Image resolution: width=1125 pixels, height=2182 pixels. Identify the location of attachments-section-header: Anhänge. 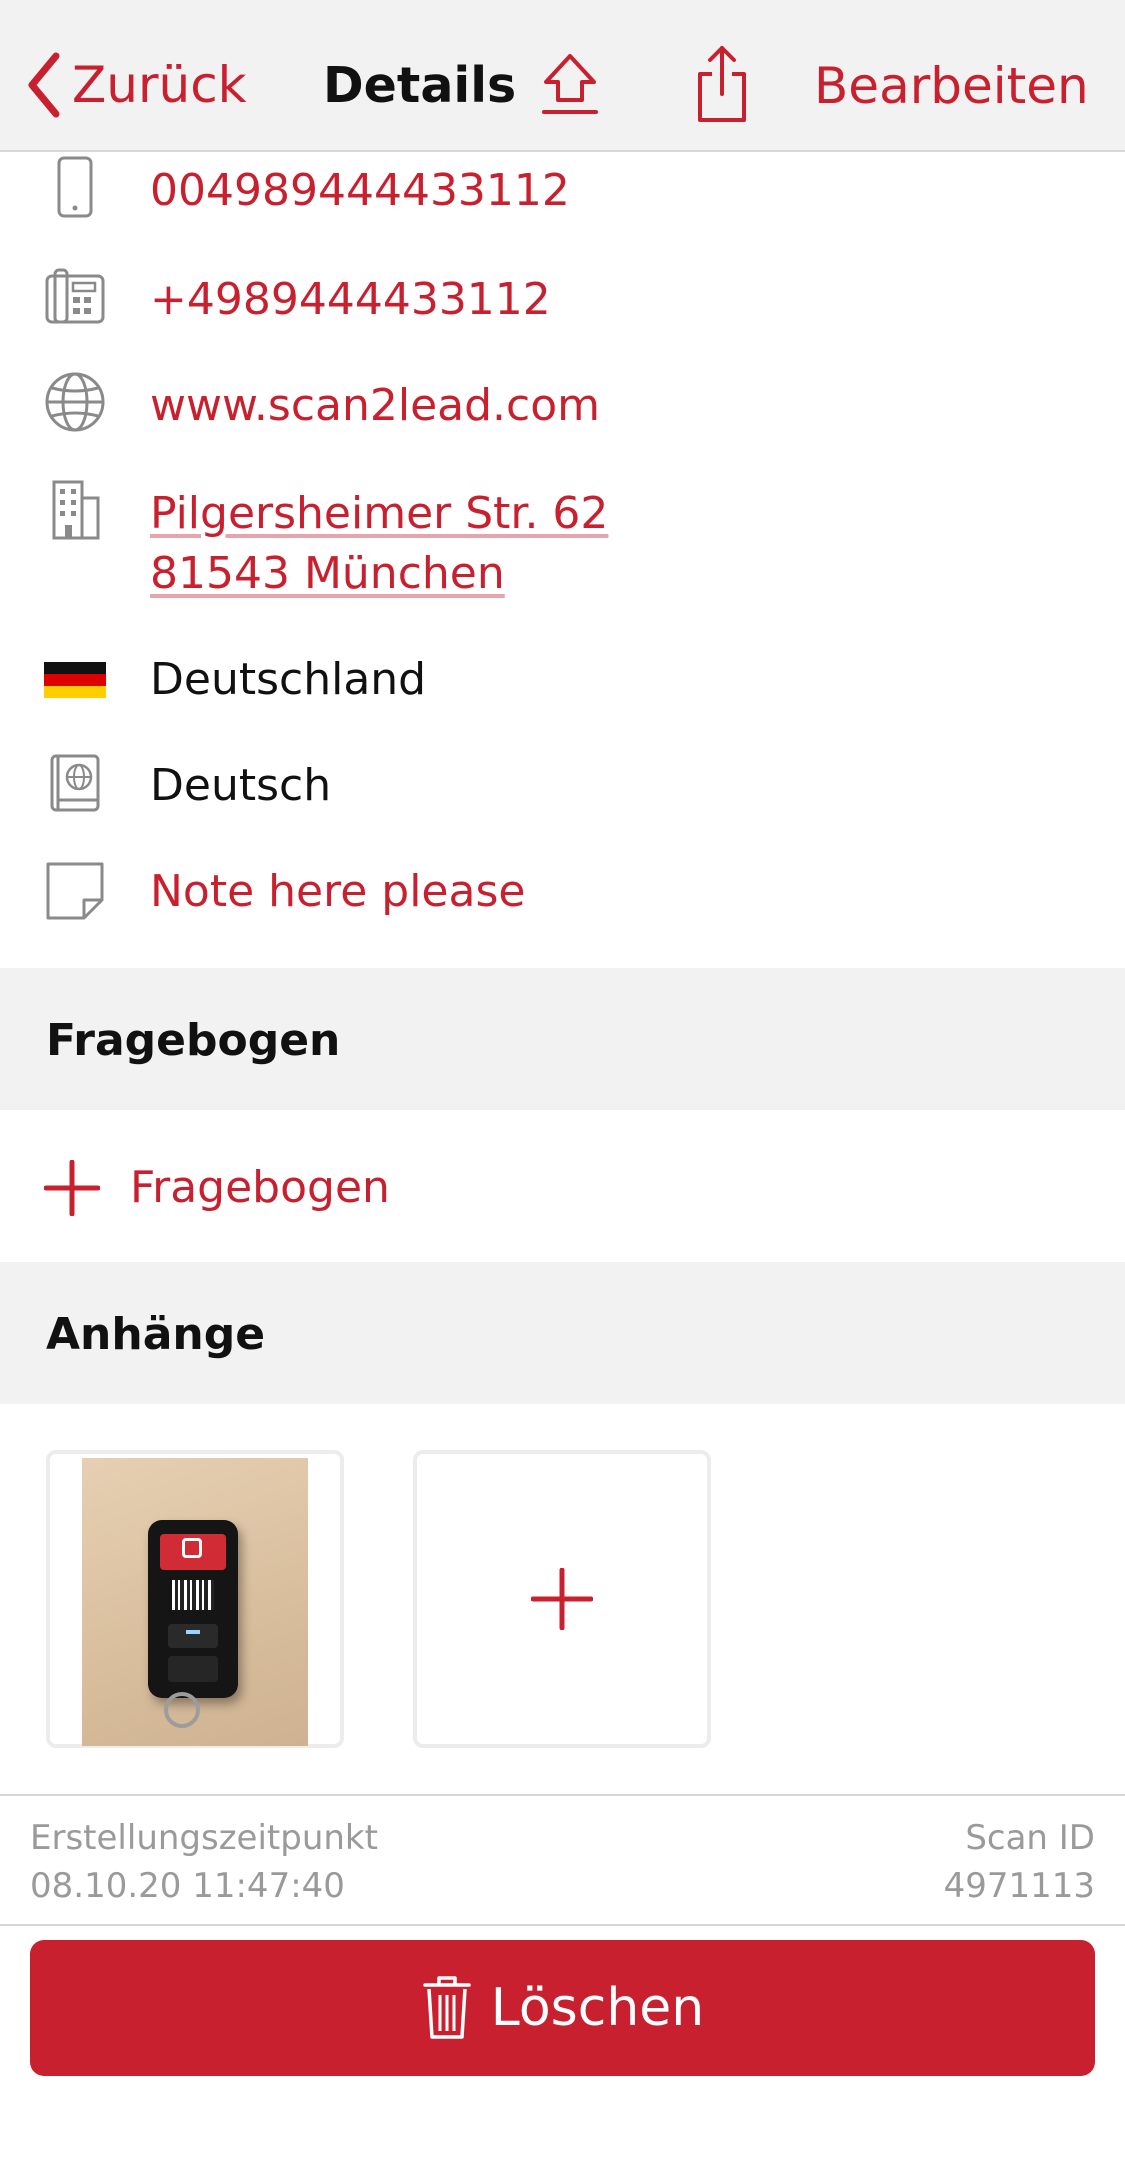
(562, 1333).